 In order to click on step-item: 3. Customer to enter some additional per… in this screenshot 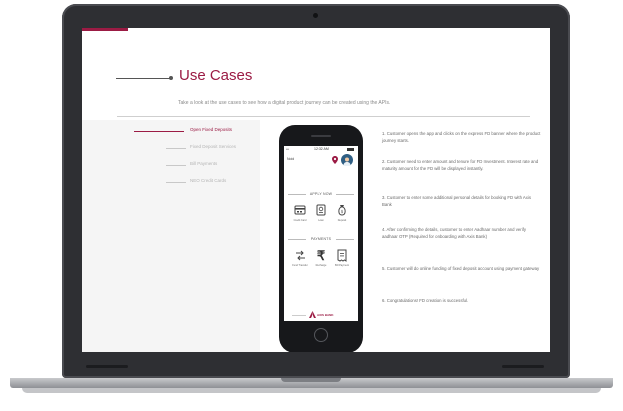, I will do `click(457, 201)`.